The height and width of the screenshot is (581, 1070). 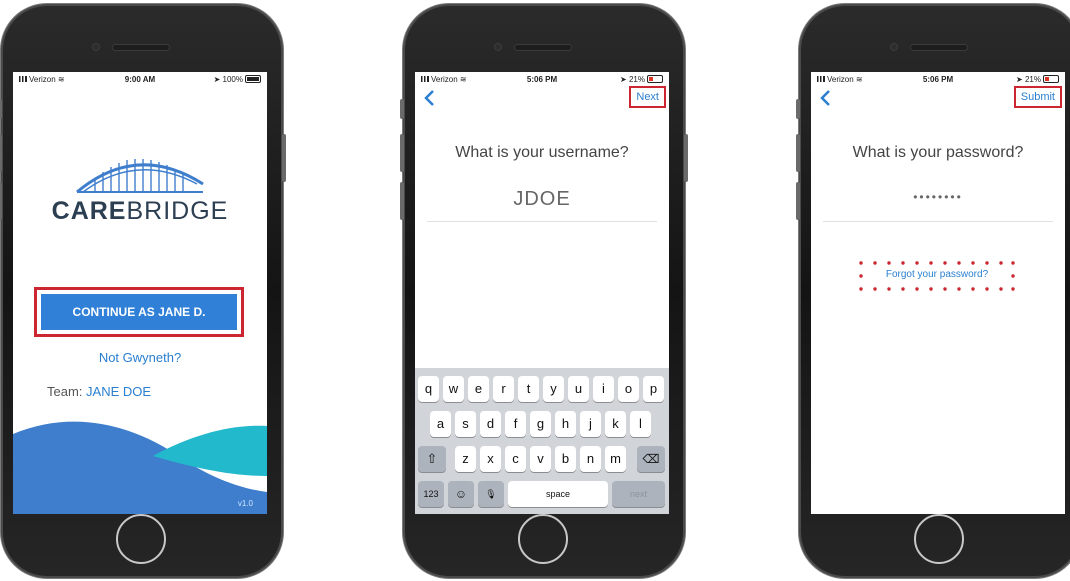 What do you see at coordinates (65, 391) in the screenshot?
I see `team-label: Team:` at bounding box center [65, 391].